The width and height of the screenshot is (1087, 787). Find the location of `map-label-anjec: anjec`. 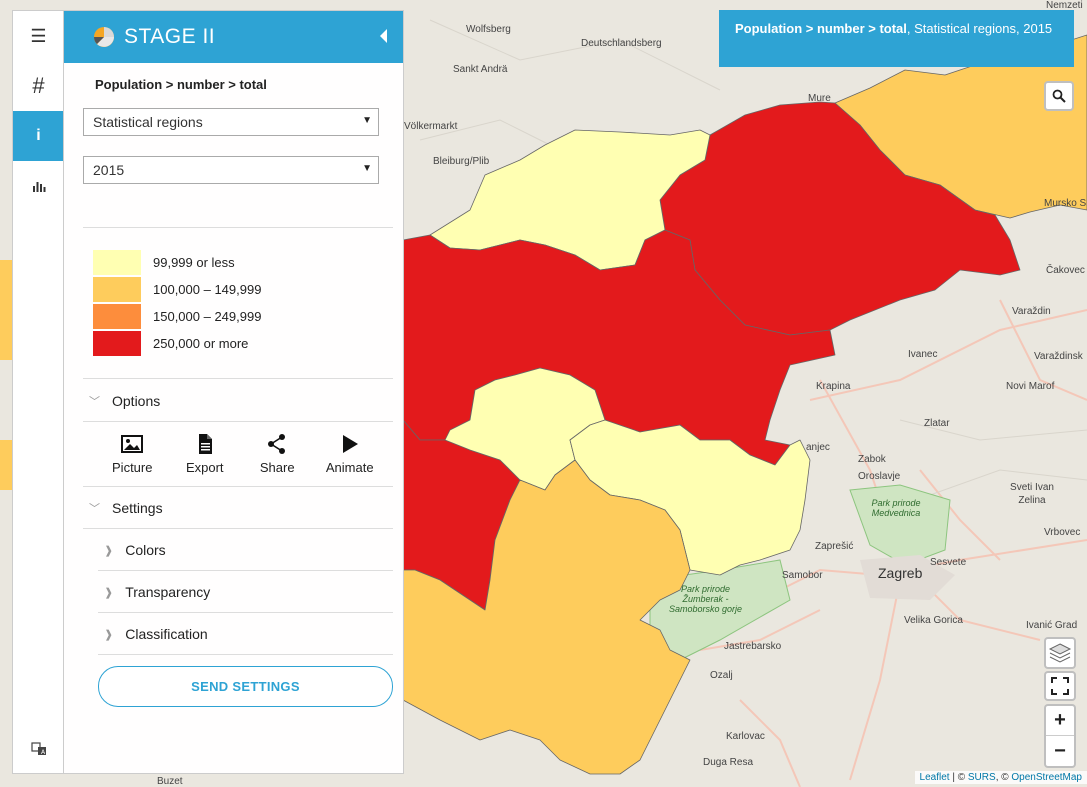

map-label-anjec: anjec is located at coordinates (818, 447).